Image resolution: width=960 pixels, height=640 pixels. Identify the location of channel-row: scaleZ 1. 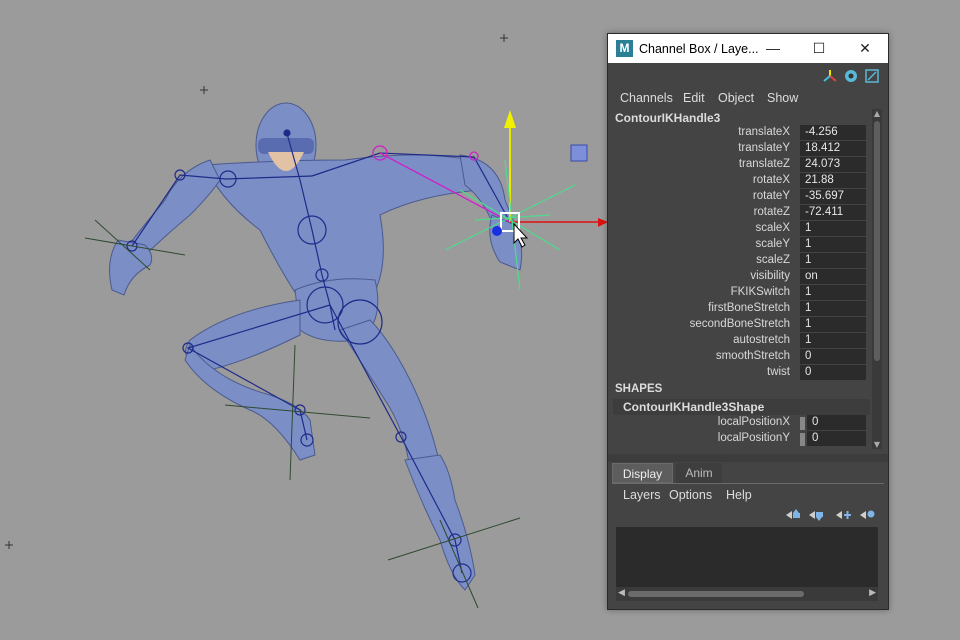
(741, 261).